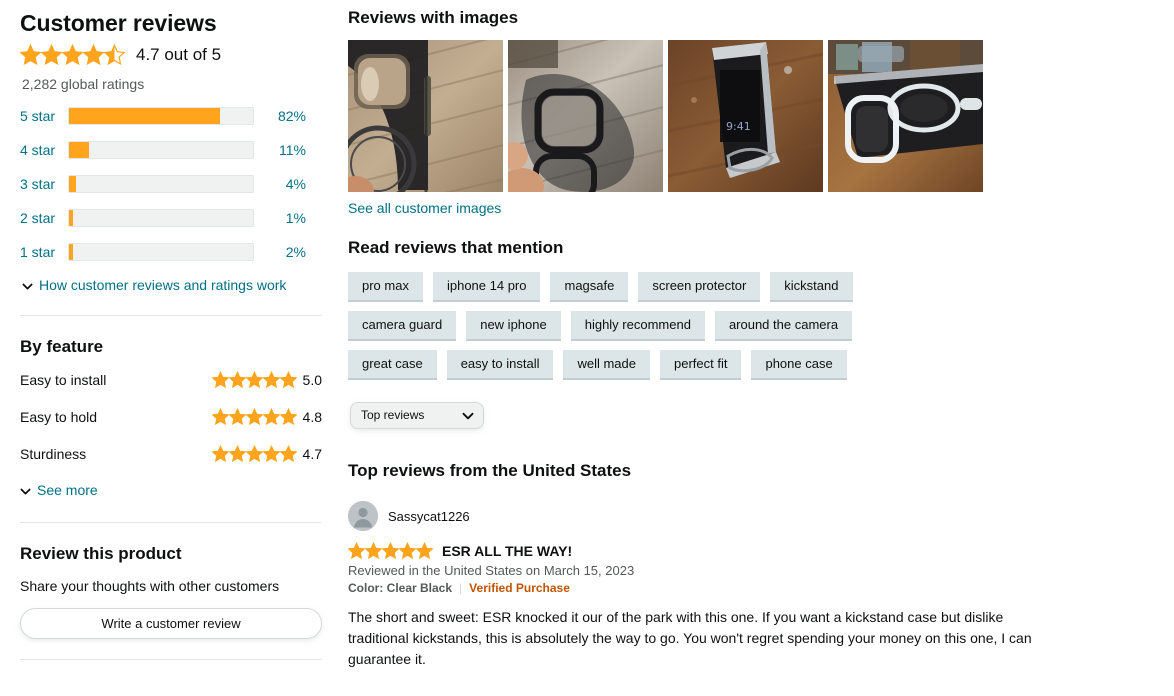  Describe the element at coordinates (756, 550) in the screenshot. I see `review-heading: ESR ALL THE WAY!` at that location.